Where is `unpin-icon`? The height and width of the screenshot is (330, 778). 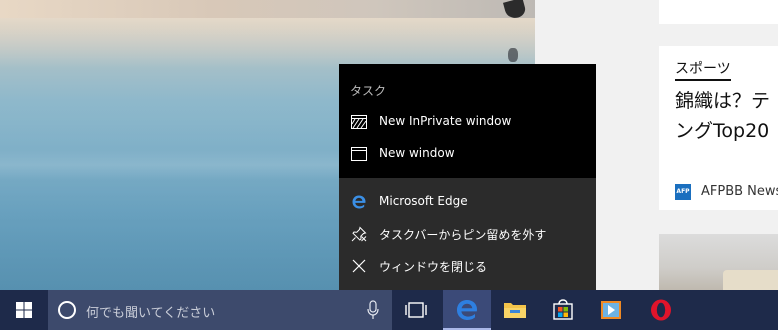
unpin-icon is located at coordinates (359, 234).